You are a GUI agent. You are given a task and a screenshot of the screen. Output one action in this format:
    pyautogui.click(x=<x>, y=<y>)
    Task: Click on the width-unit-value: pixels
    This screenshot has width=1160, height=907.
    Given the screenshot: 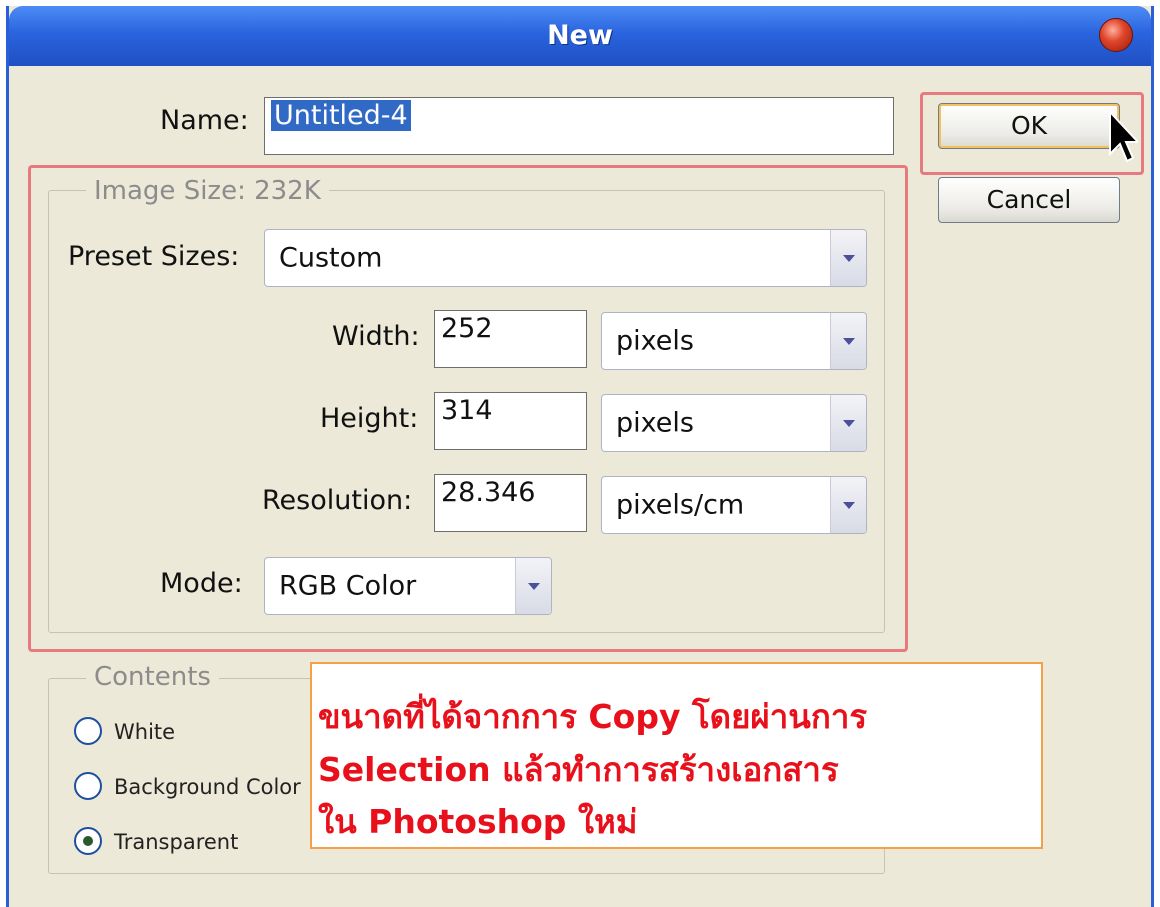 What is the action you would take?
    pyautogui.click(x=655, y=341)
    